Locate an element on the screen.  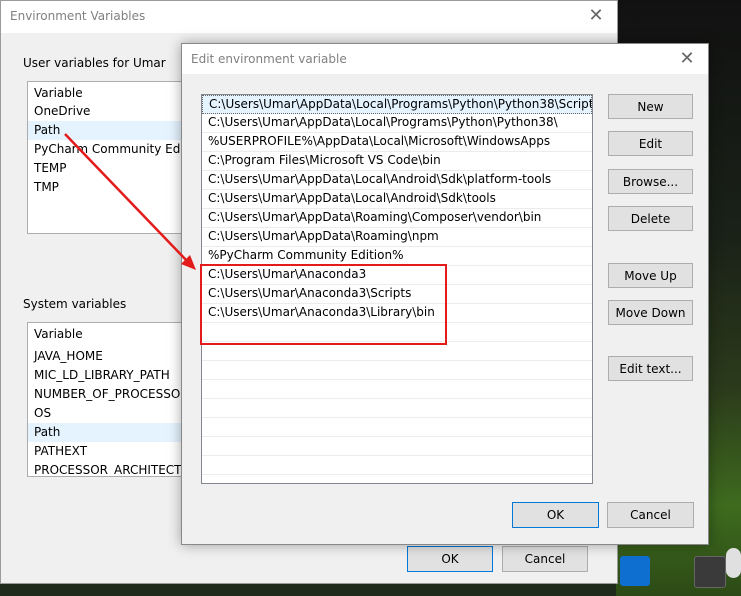
teamviewer-icon is located at coordinates (635, 571).